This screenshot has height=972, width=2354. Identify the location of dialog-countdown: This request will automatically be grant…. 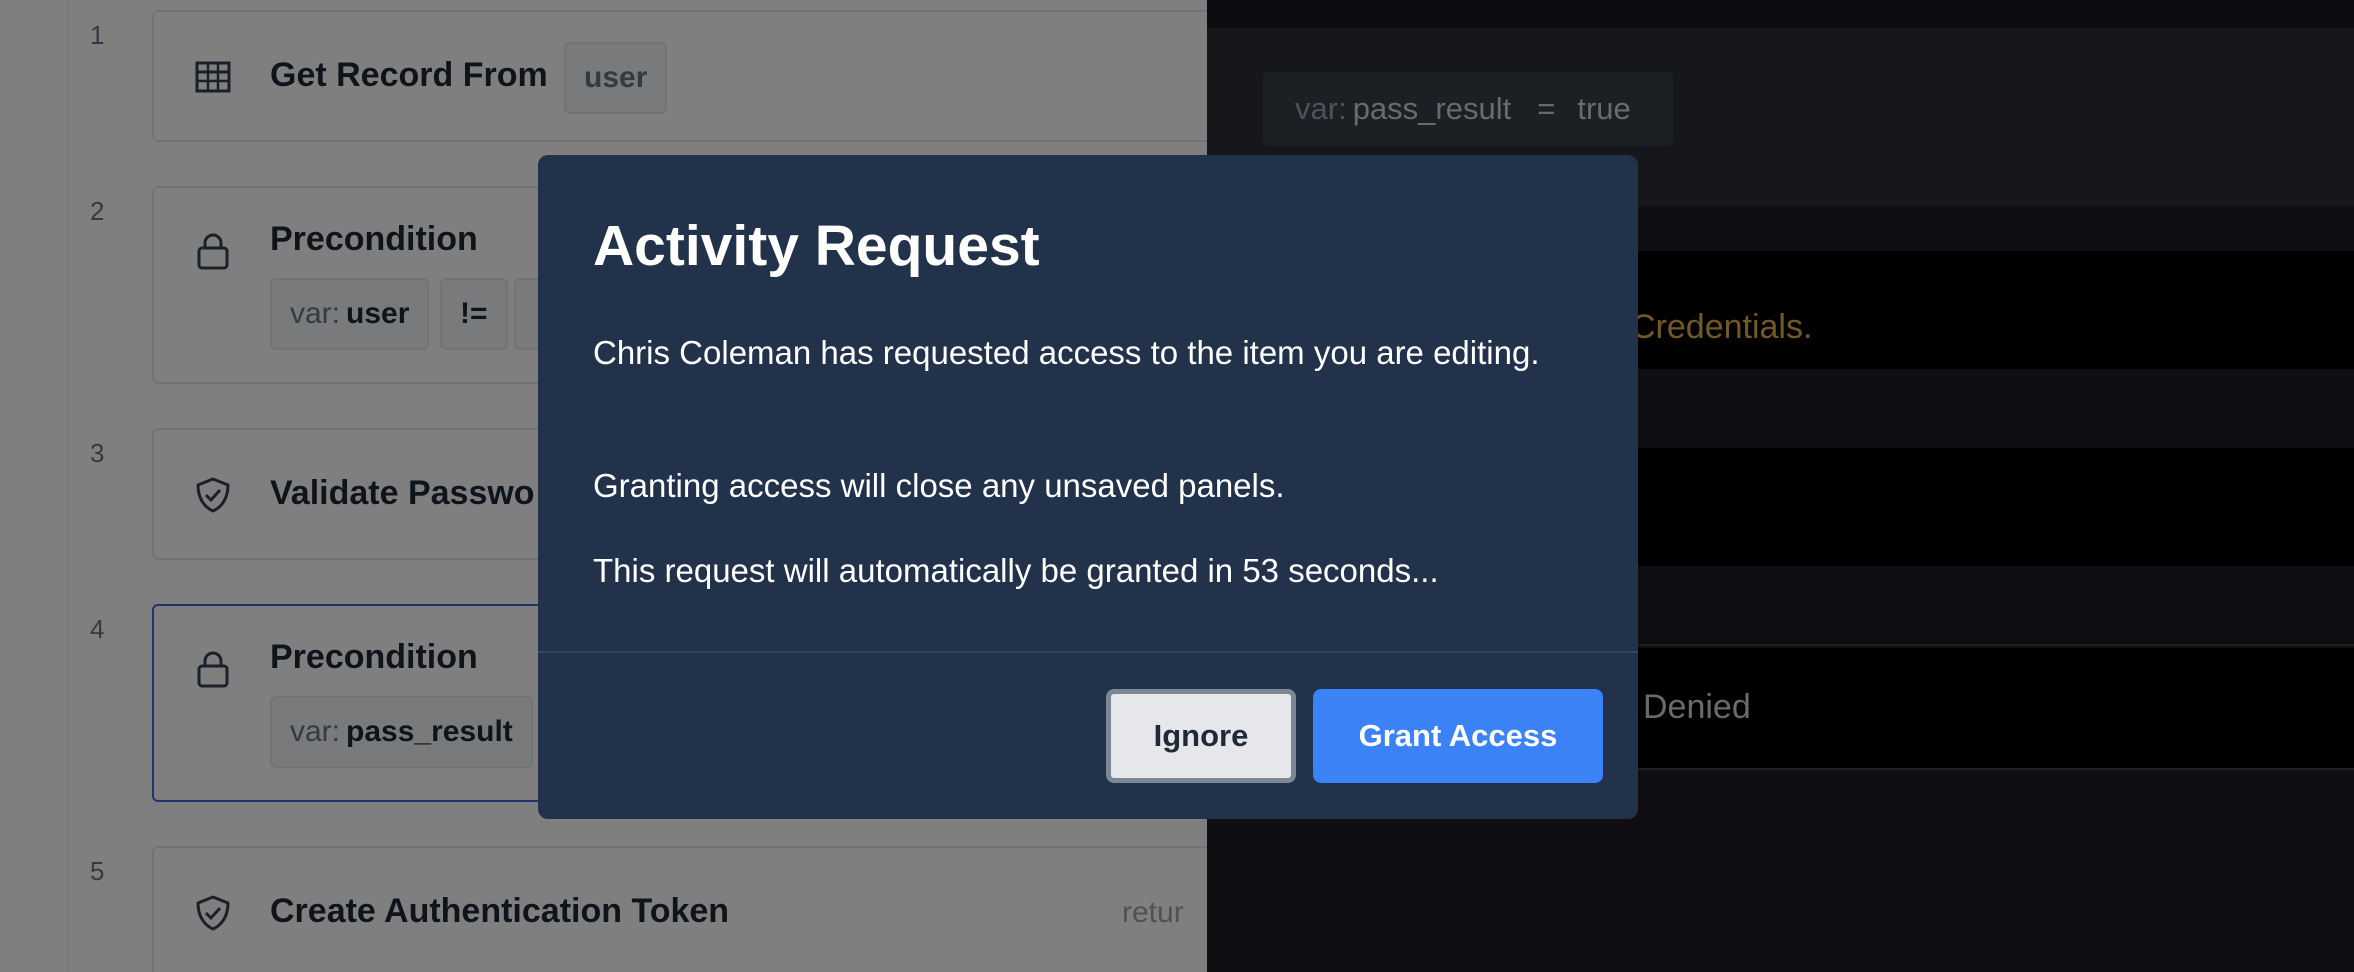
(1016, 570).